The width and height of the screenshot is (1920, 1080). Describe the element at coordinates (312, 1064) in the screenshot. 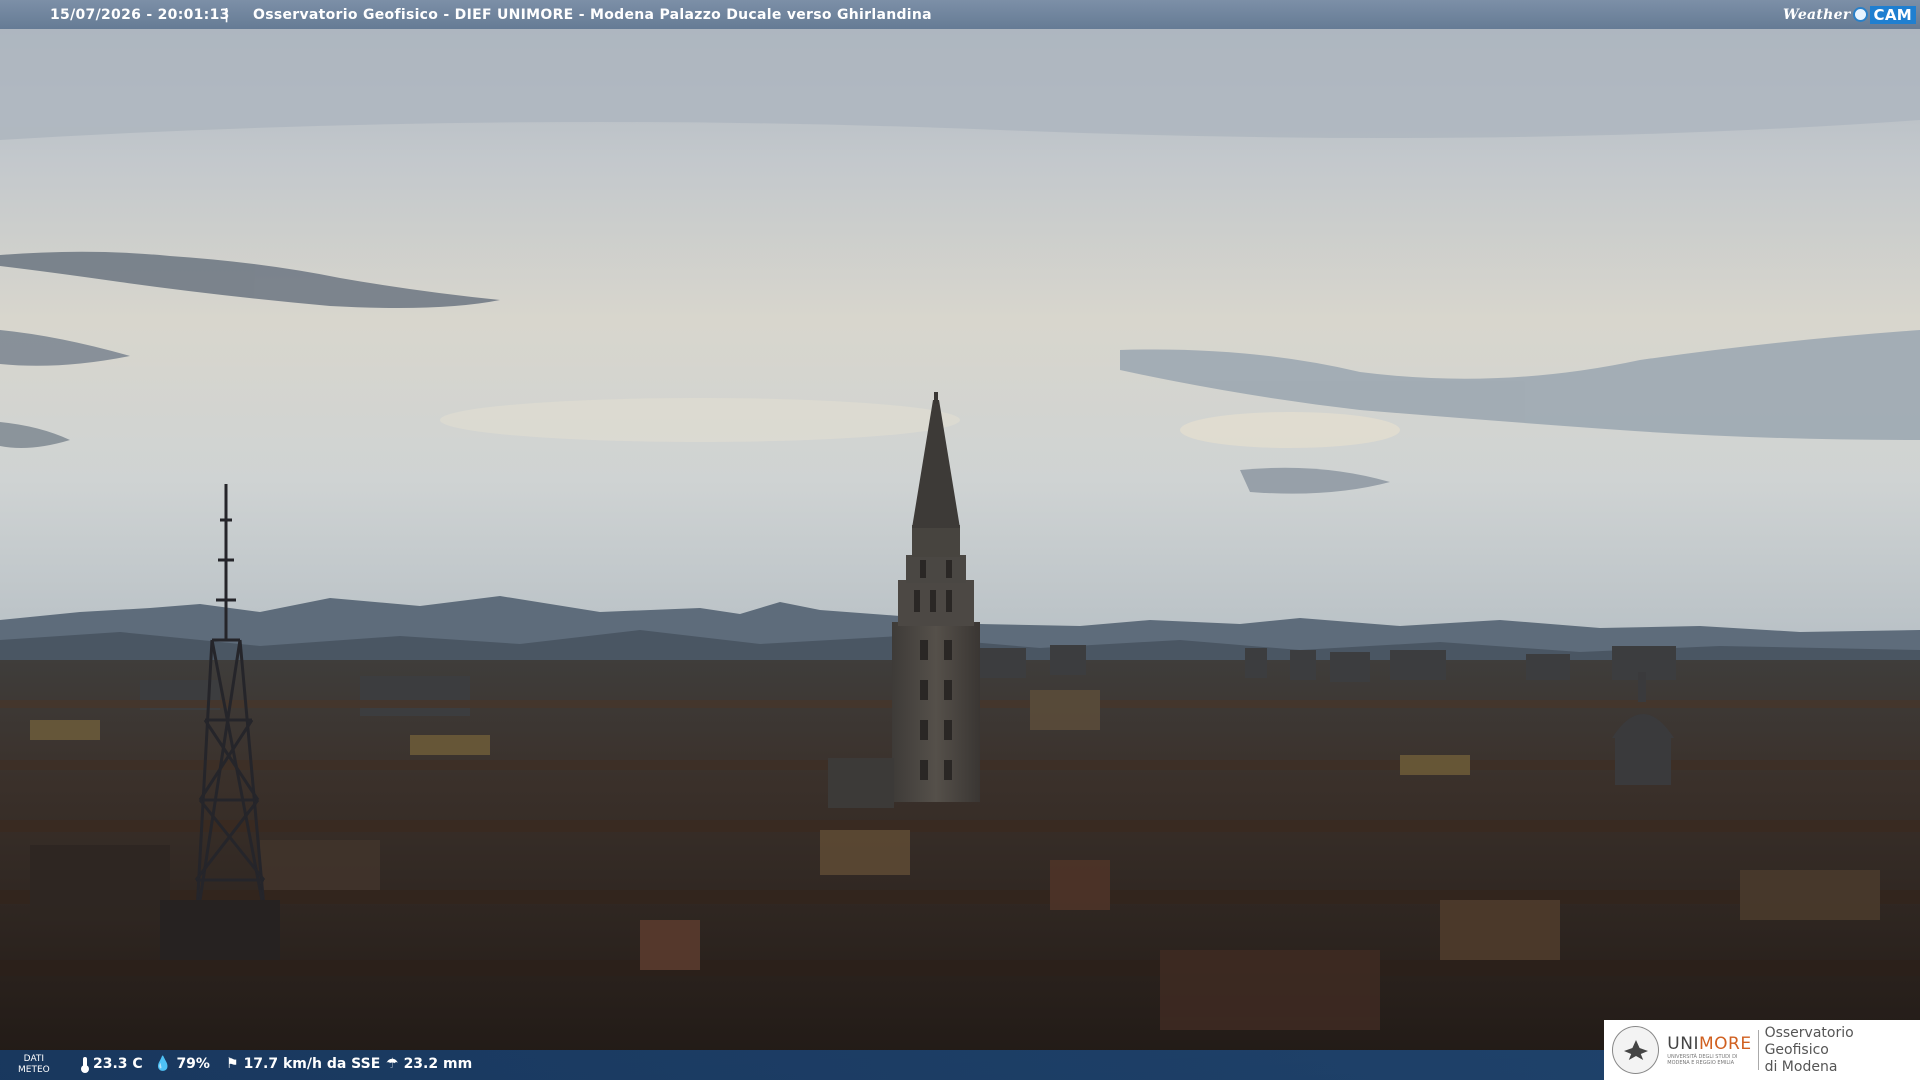

I see `wind-value: 17.7 km/h da SSE` at that location.